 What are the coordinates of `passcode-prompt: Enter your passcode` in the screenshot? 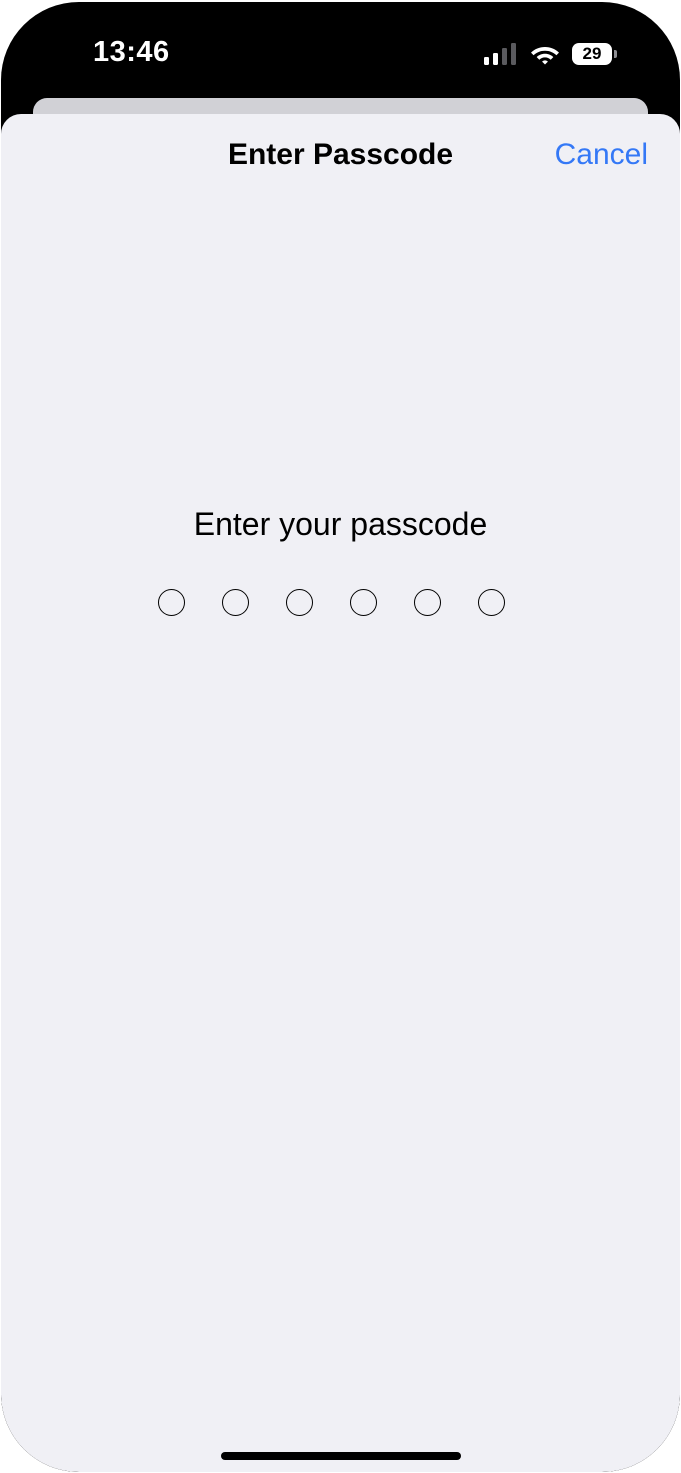 It's located at (340, 524).